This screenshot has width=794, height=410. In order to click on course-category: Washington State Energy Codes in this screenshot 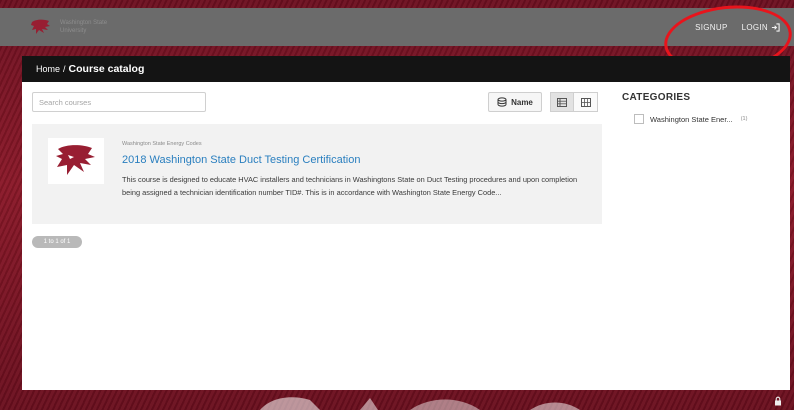, I will do `click(162, 144)`.